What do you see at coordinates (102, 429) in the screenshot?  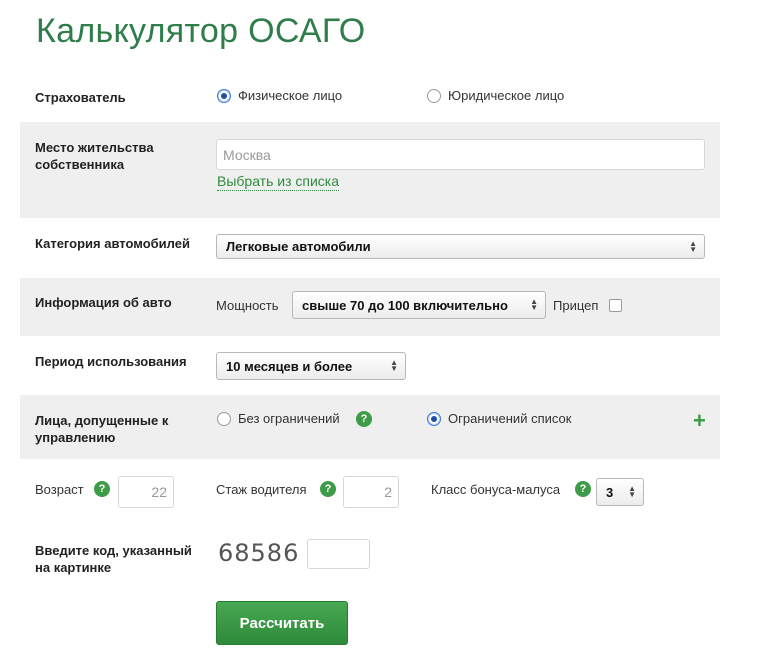 I see `drivers-label: Лица, допущенные к управлению` at bounding box center [102, 429].